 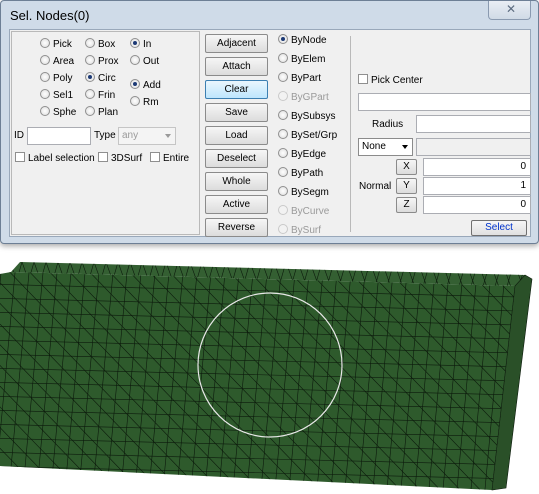 I want to click on id-label: ID, so click(x=19, y=135).